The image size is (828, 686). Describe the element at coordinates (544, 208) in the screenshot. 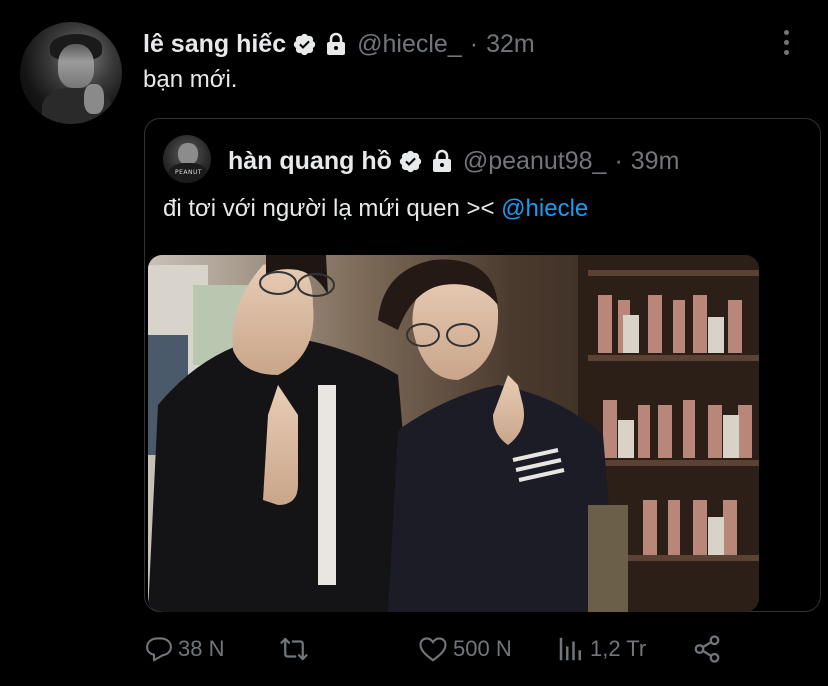

I see `mention-link: @hiecle` at that location.